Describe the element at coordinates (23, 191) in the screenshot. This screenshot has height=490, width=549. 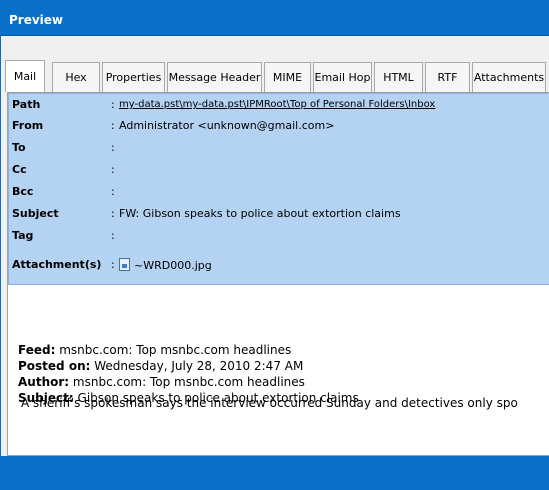
I see `bcc-label: Bcc` at that location.